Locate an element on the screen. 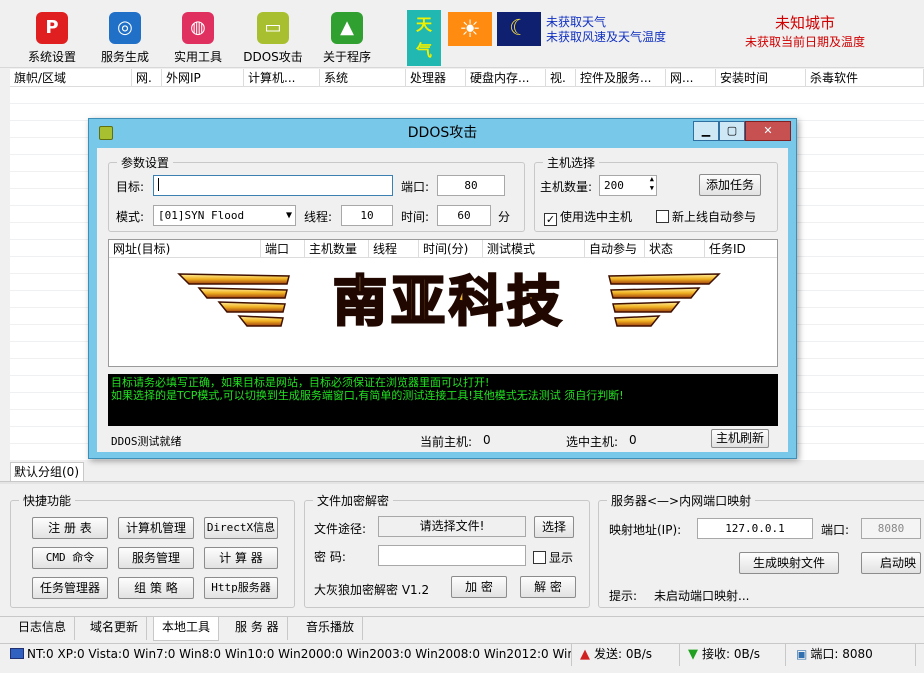  computer-management-button: 计算机管理 is located at coordinates (156, 528).